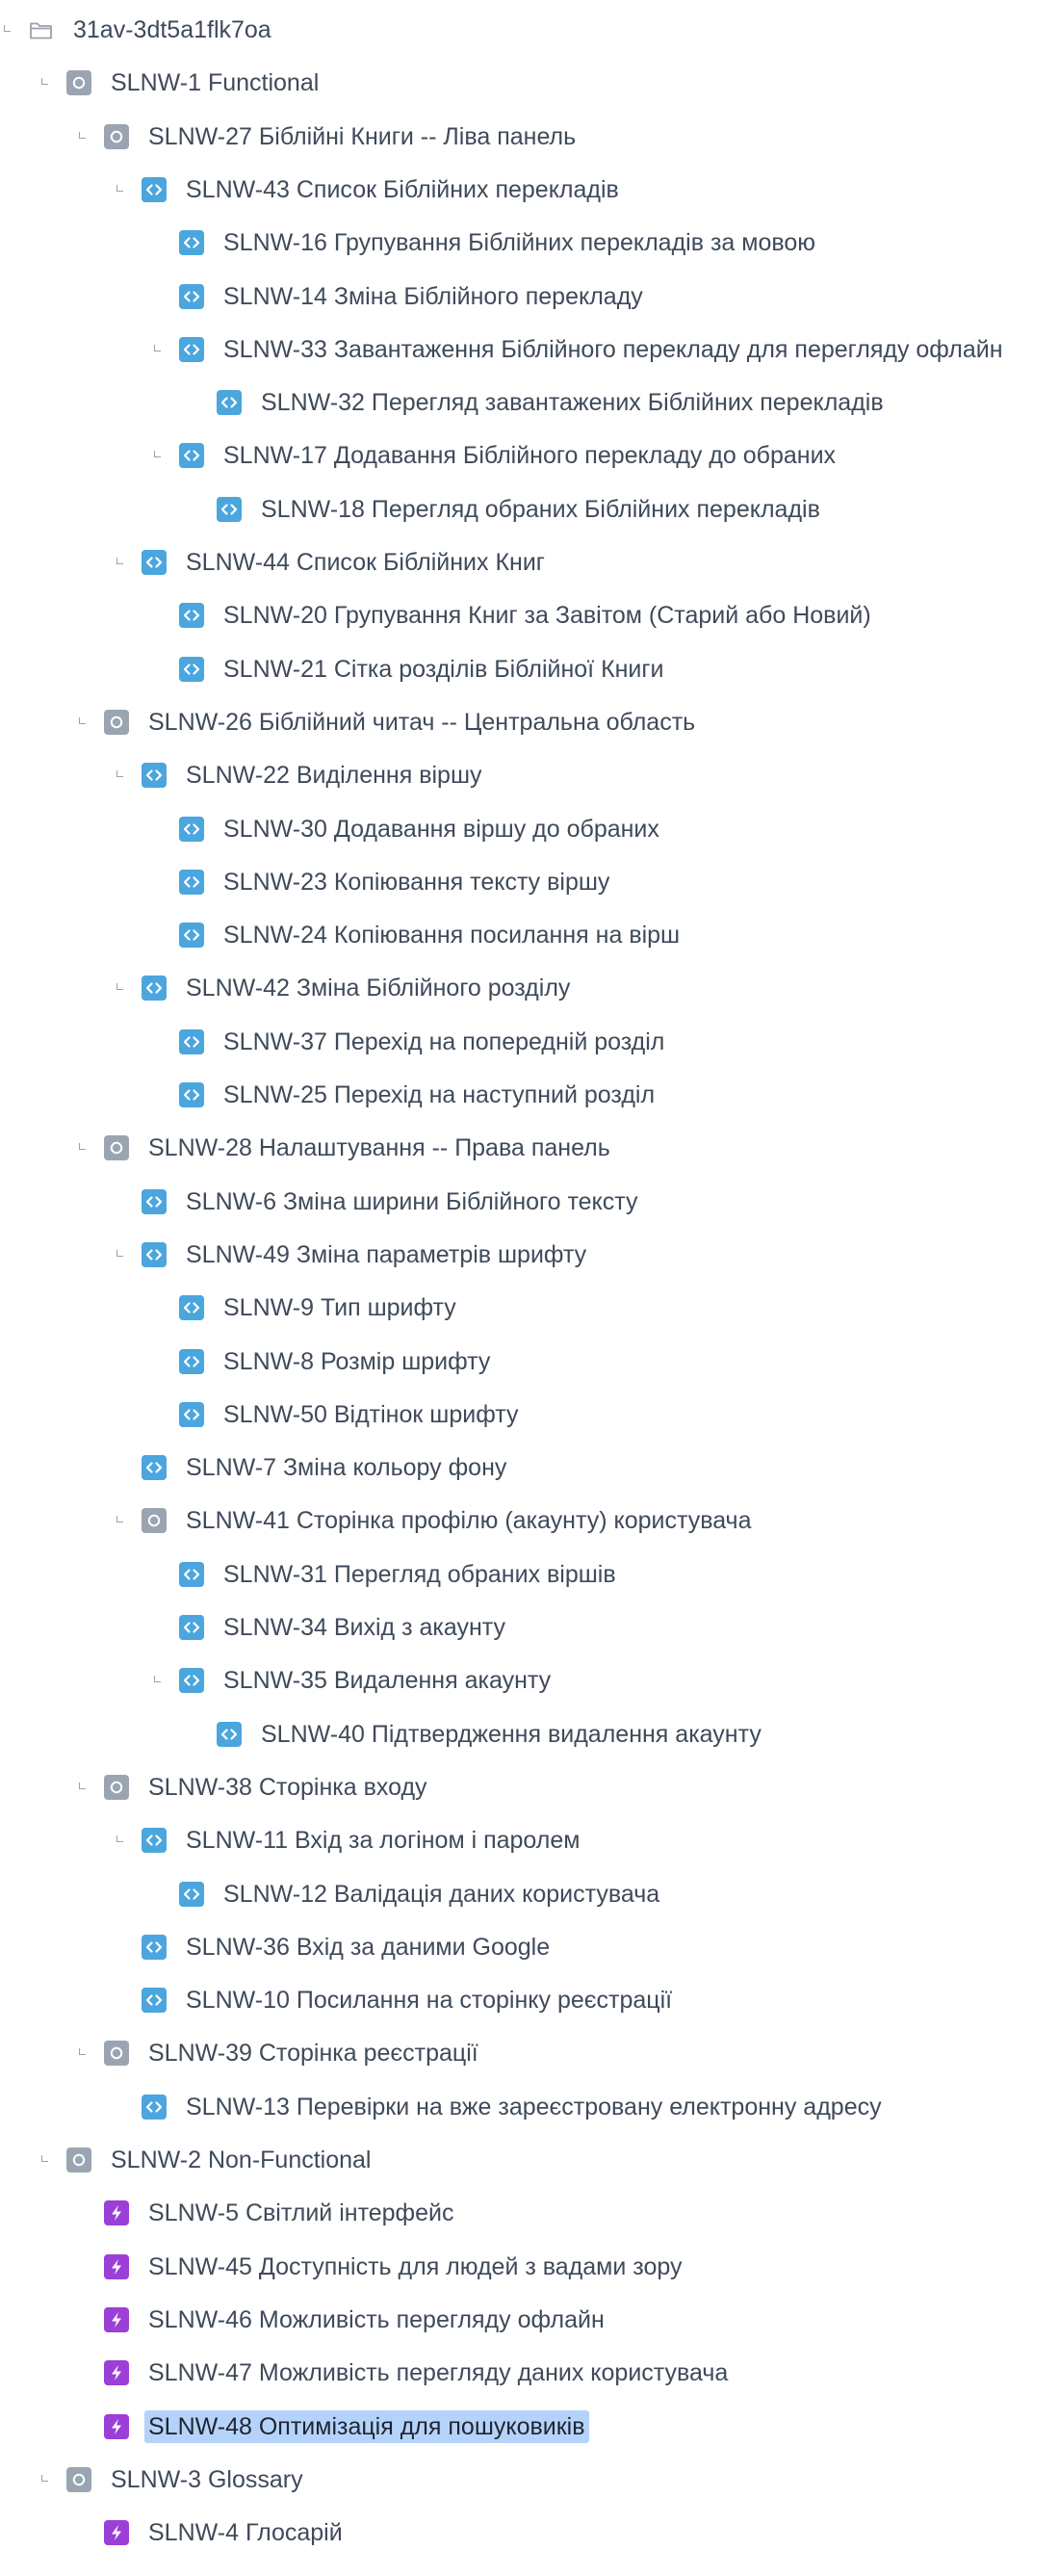 The height and width of the screenshot is (2576, 1059). I want to click on tree-row: SLNW-27 Біблійні Книги -- Ліва панель, so click(529, 137).